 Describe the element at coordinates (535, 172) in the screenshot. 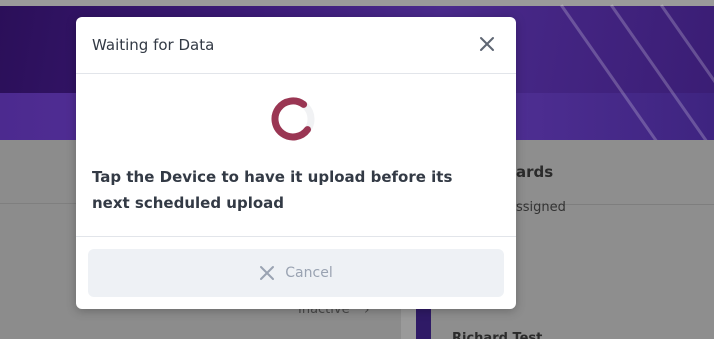

I see `cards-panel-title: ards` at that location.